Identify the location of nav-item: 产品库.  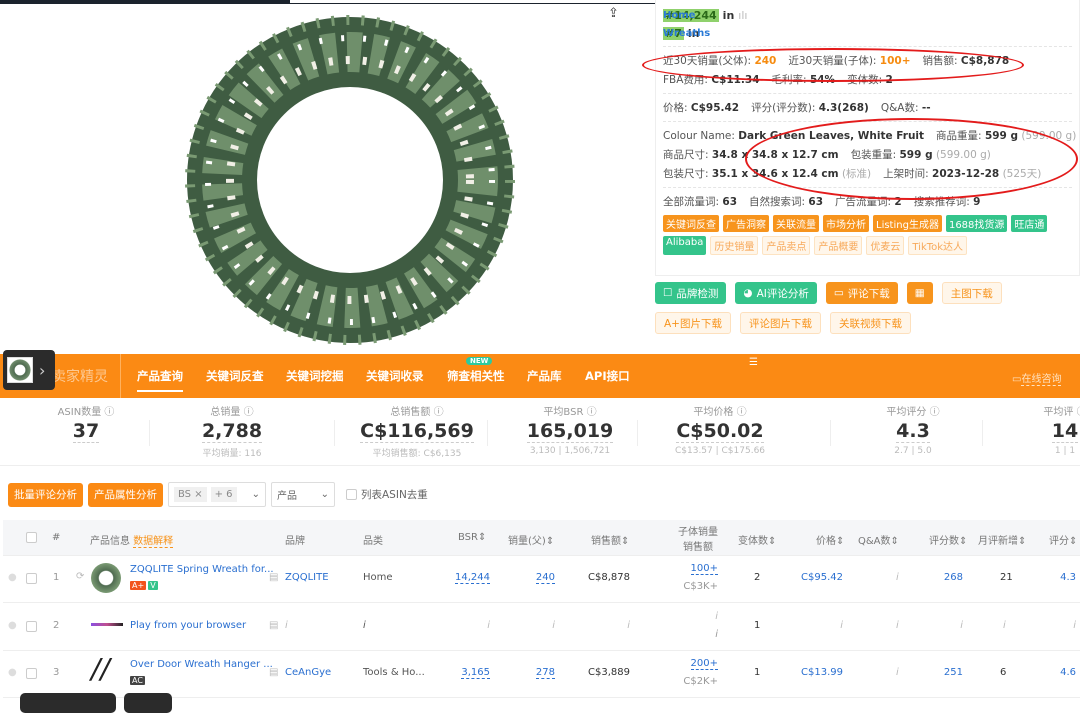
(544, 376).